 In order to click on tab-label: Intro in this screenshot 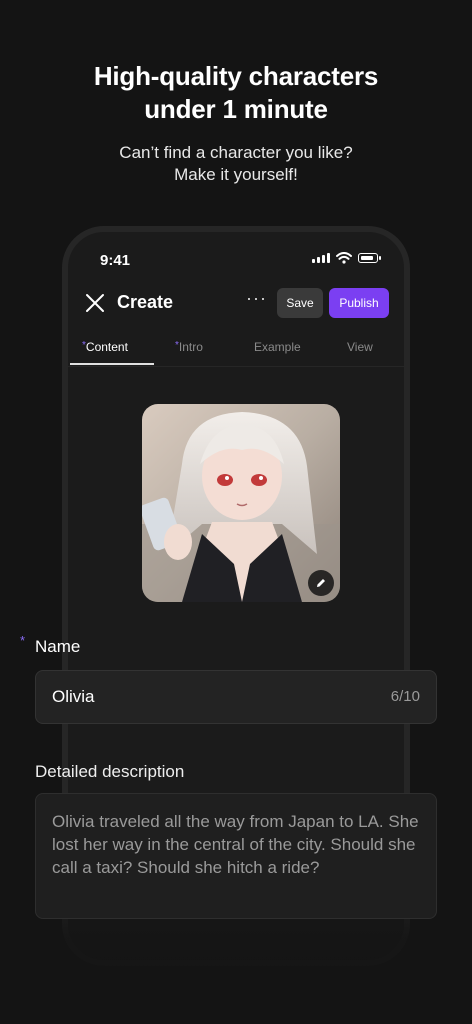, I will do `click(190, 347)`.